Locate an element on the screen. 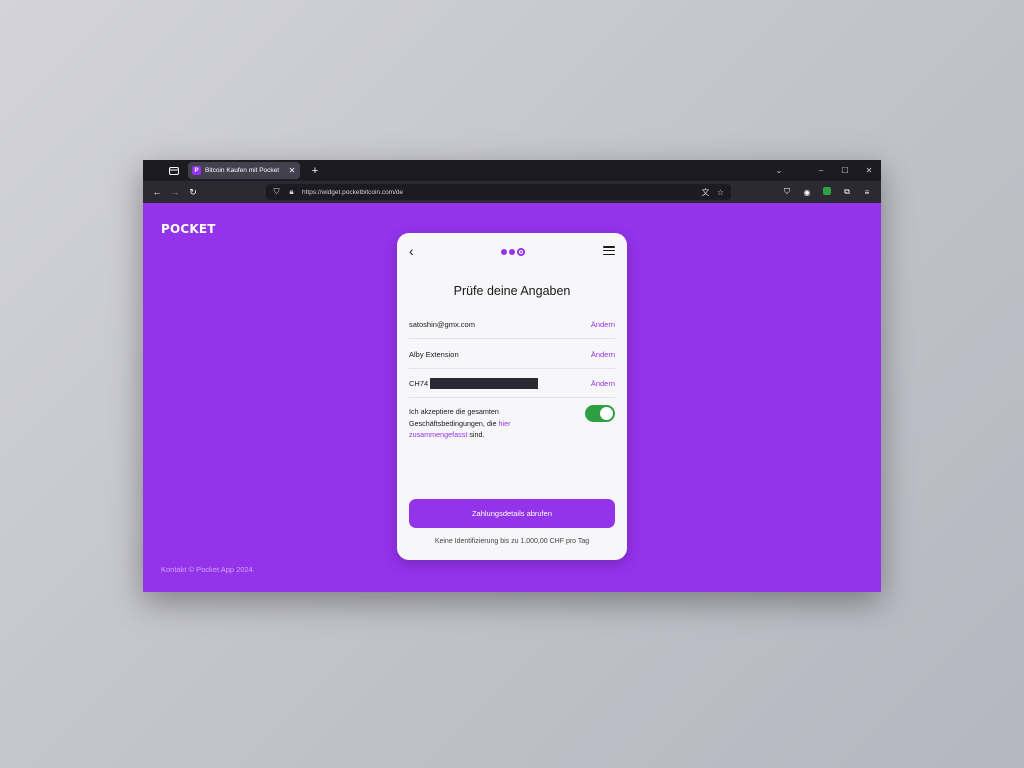  extensions-icon: ⧉ is located at coordinates (847, 192).